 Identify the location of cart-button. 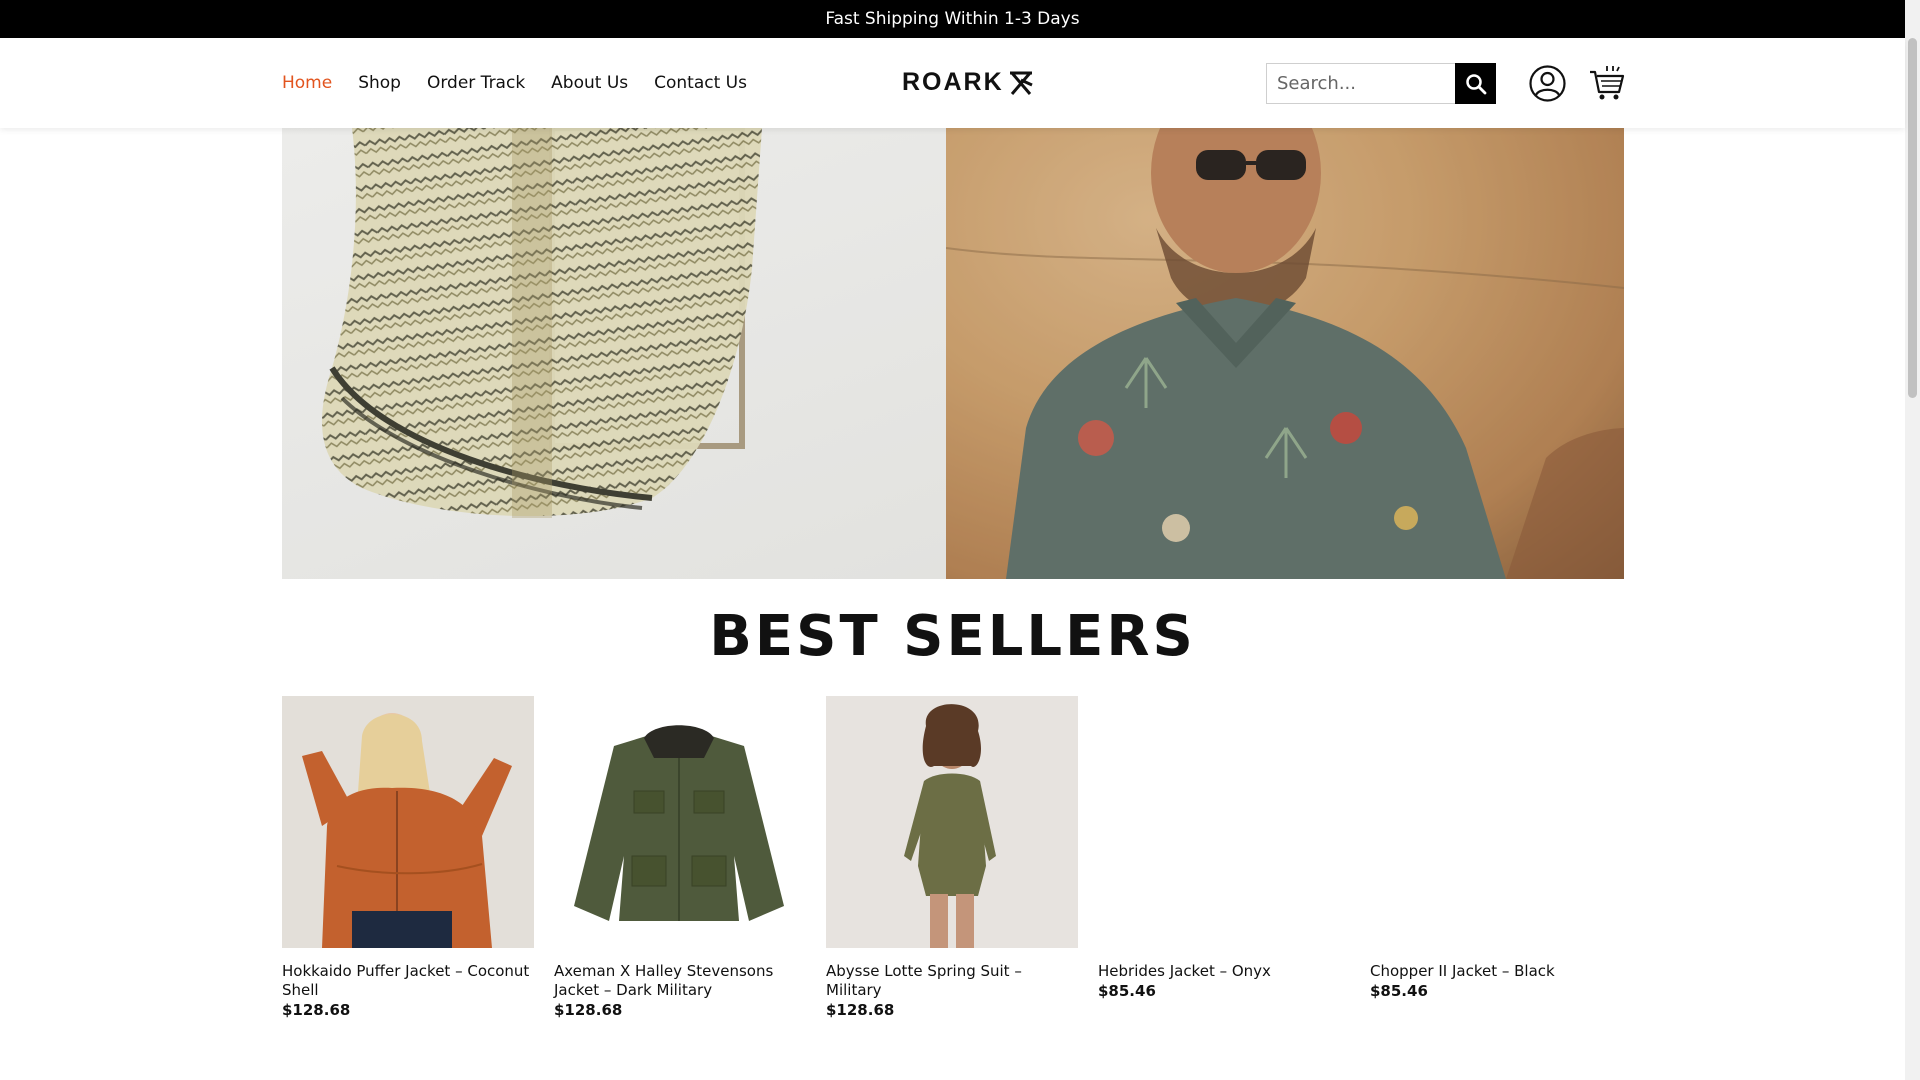
(1607, 83).